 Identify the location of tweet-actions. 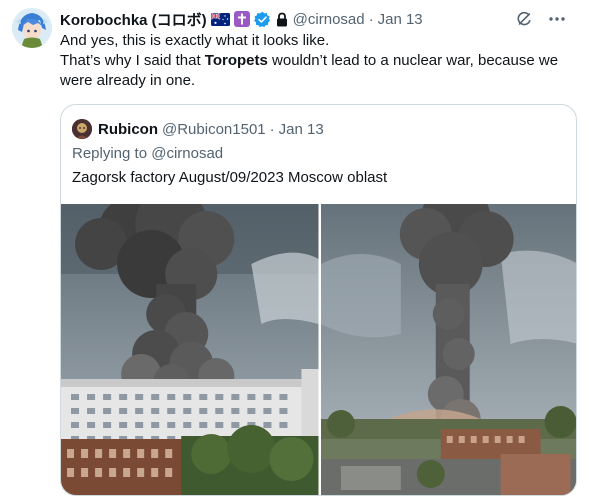
(541, 19).